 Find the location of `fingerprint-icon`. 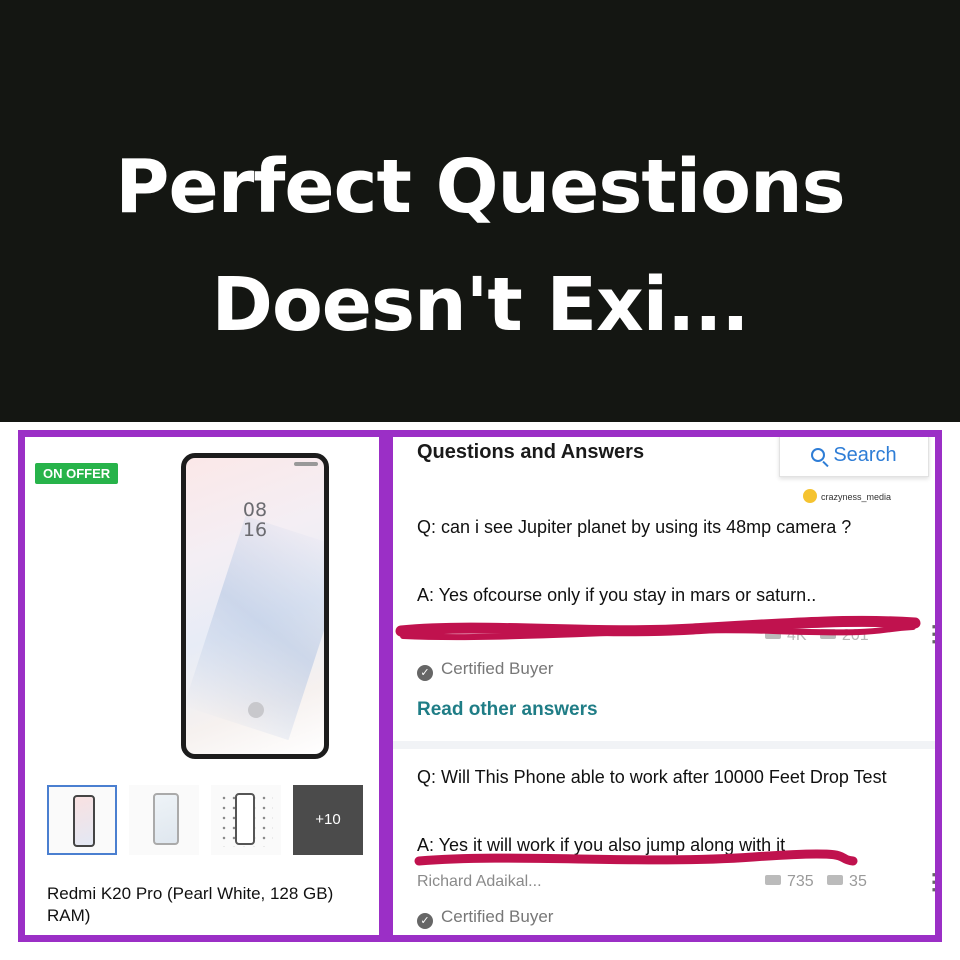

fingerprint-icon is located at coordinates (256, 710).